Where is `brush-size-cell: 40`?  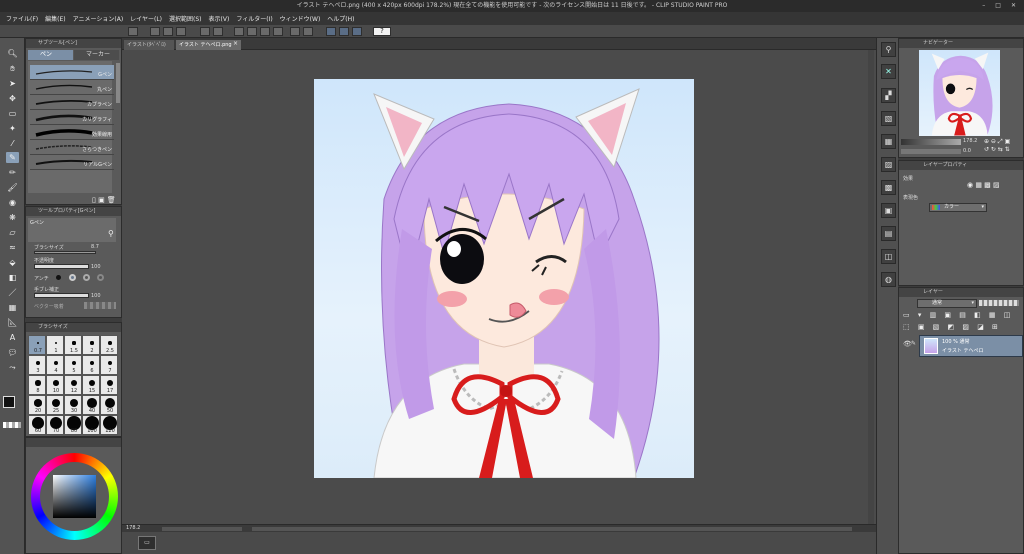 brush-size-cell: 40 is located at coordinates (91, 405).